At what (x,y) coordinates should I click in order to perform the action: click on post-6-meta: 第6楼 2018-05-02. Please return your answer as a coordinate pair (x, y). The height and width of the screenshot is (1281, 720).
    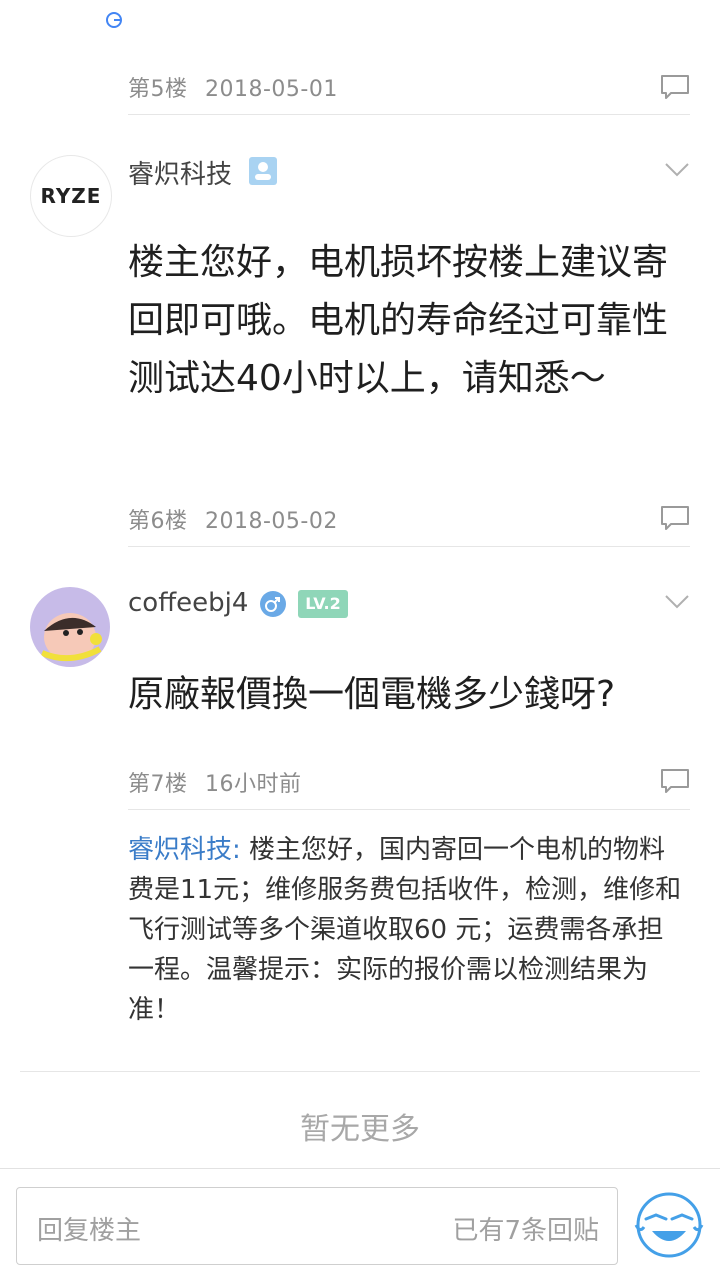
    Looking at the image, I should click on (233, 519).